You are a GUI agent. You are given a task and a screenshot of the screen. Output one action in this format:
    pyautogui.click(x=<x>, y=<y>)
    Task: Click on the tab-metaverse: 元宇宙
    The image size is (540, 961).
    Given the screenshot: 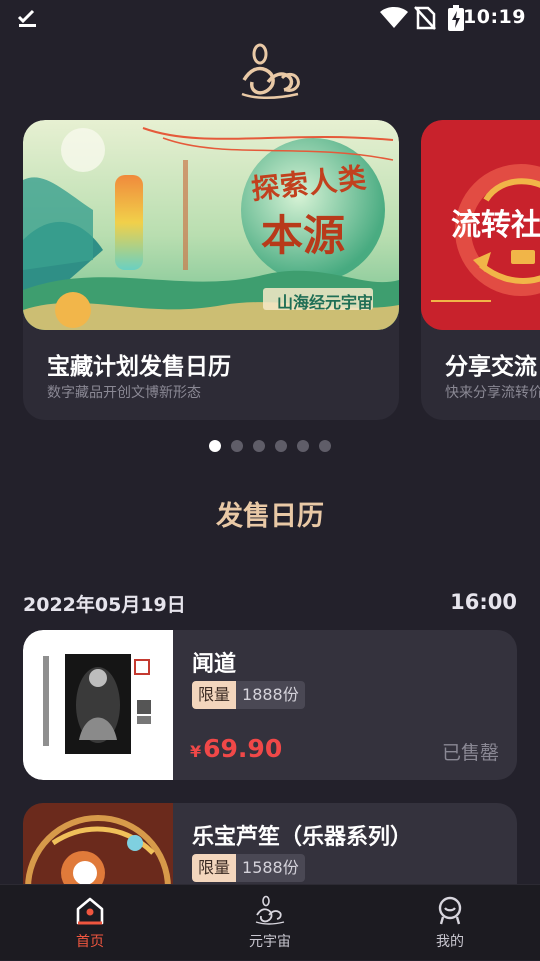 What is the action you would take?
    pyautogui.click(x=270, y=923)
    